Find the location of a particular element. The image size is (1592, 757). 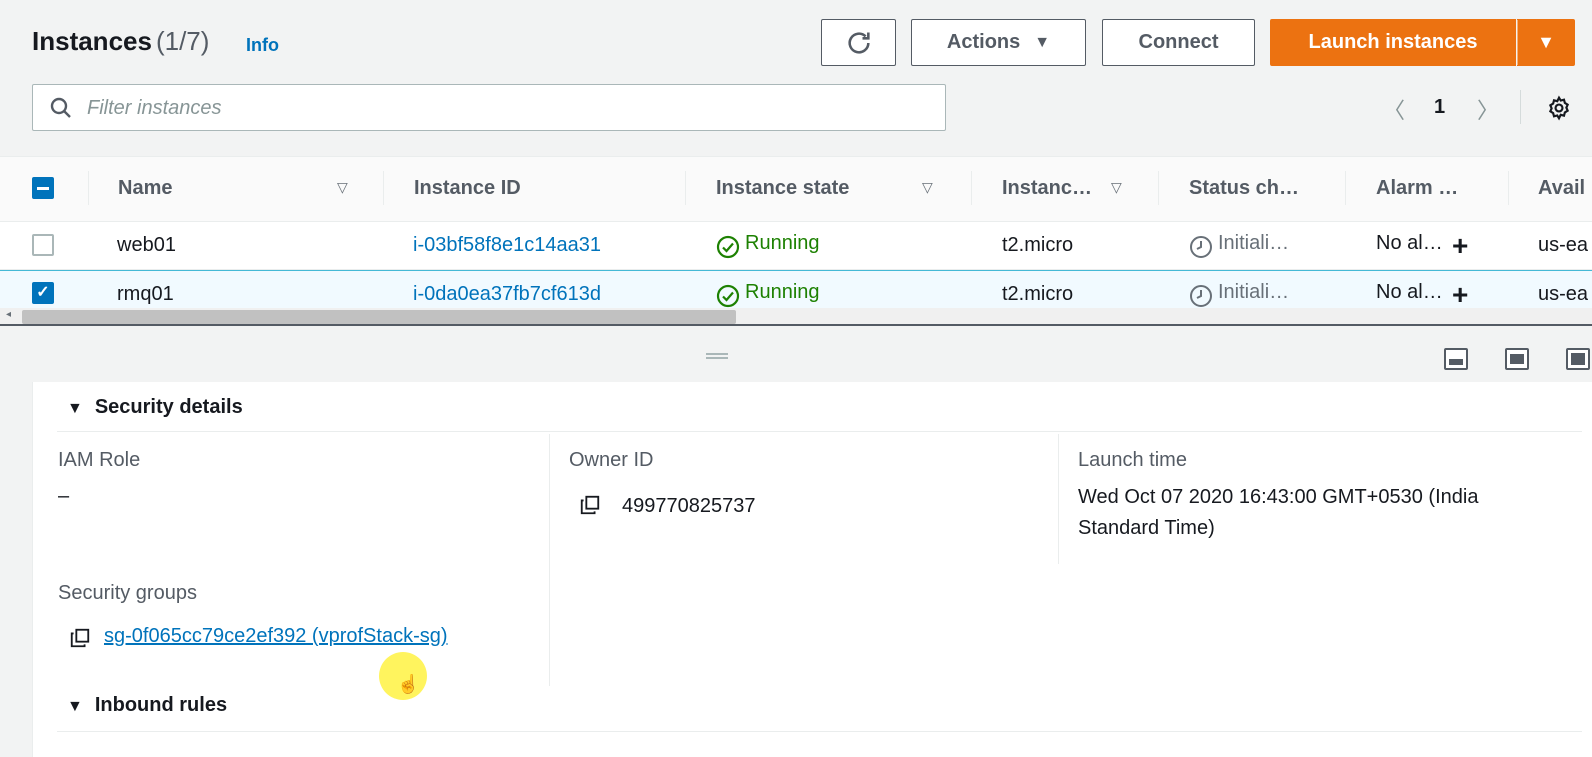

search-box is located at coordinates (489, 107).